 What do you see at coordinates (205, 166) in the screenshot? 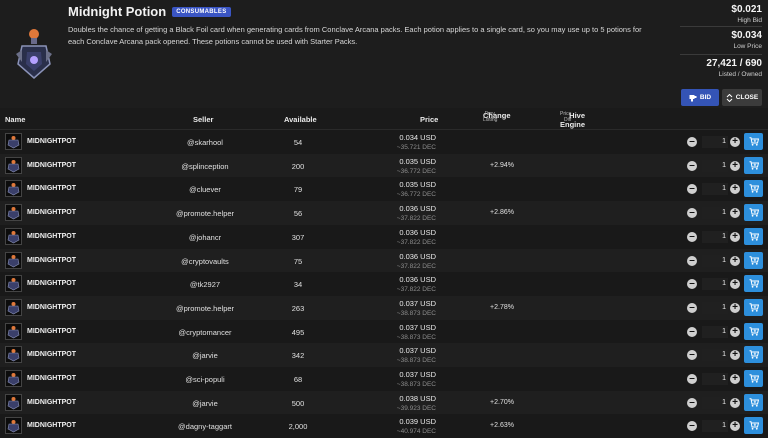
I see `seller-name: @splinception` at bounding box center [205, 166].